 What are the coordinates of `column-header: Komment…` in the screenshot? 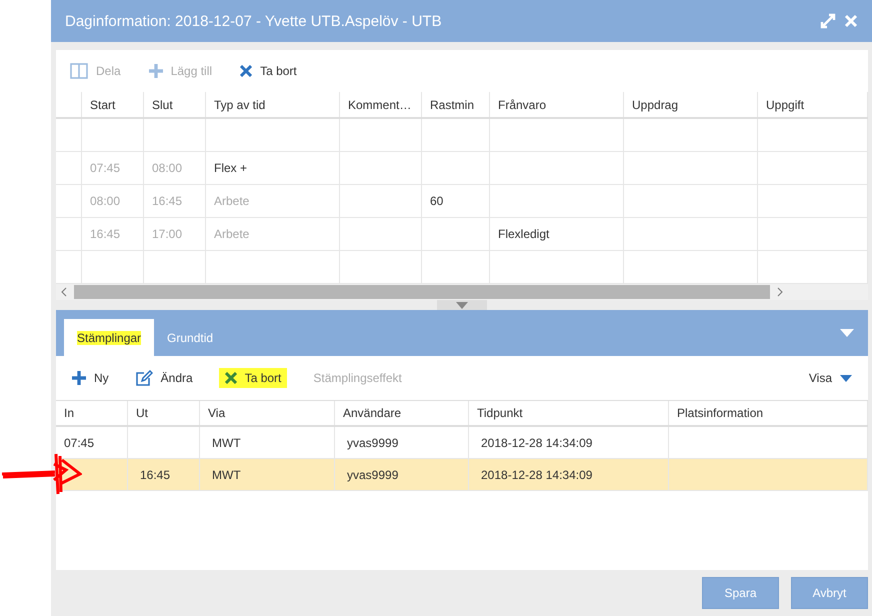 It's located at (380, 105).